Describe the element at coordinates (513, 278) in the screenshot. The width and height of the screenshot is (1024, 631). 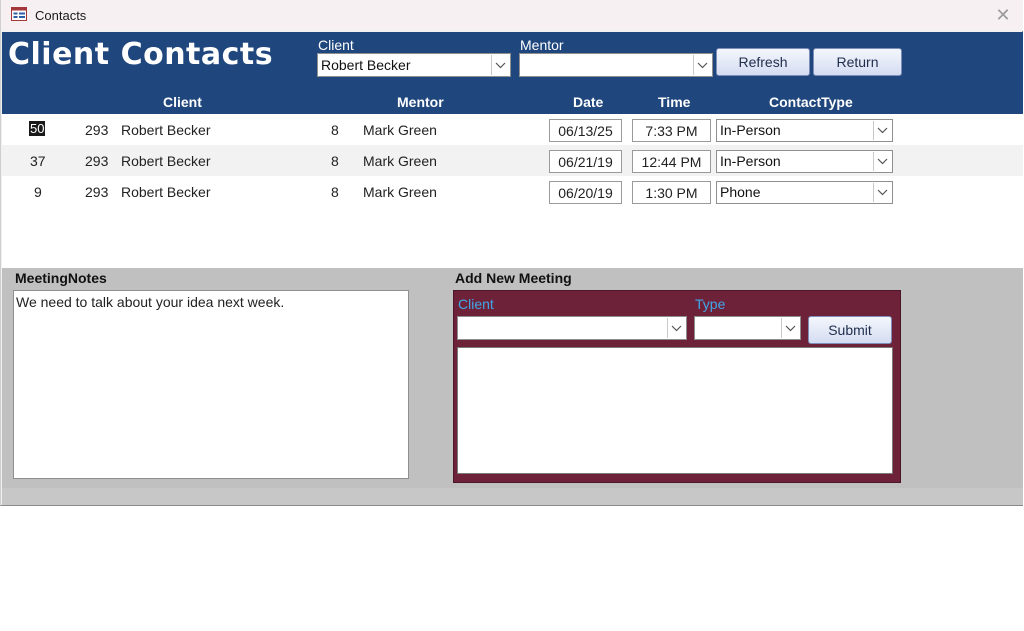
I see `add-new-meeting-label: Add New Meeting` at that location.